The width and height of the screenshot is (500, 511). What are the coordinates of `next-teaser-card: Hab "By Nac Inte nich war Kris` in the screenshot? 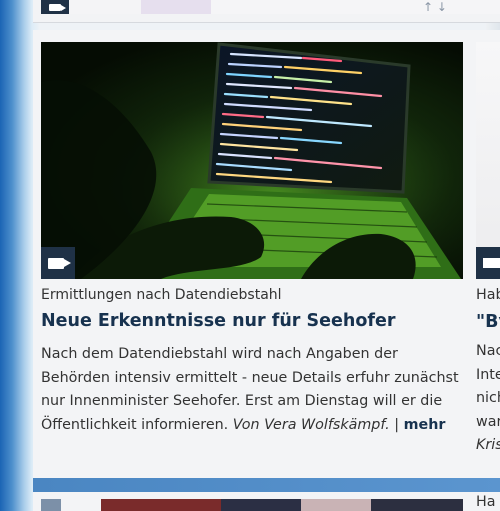 It's located at (484, 254).